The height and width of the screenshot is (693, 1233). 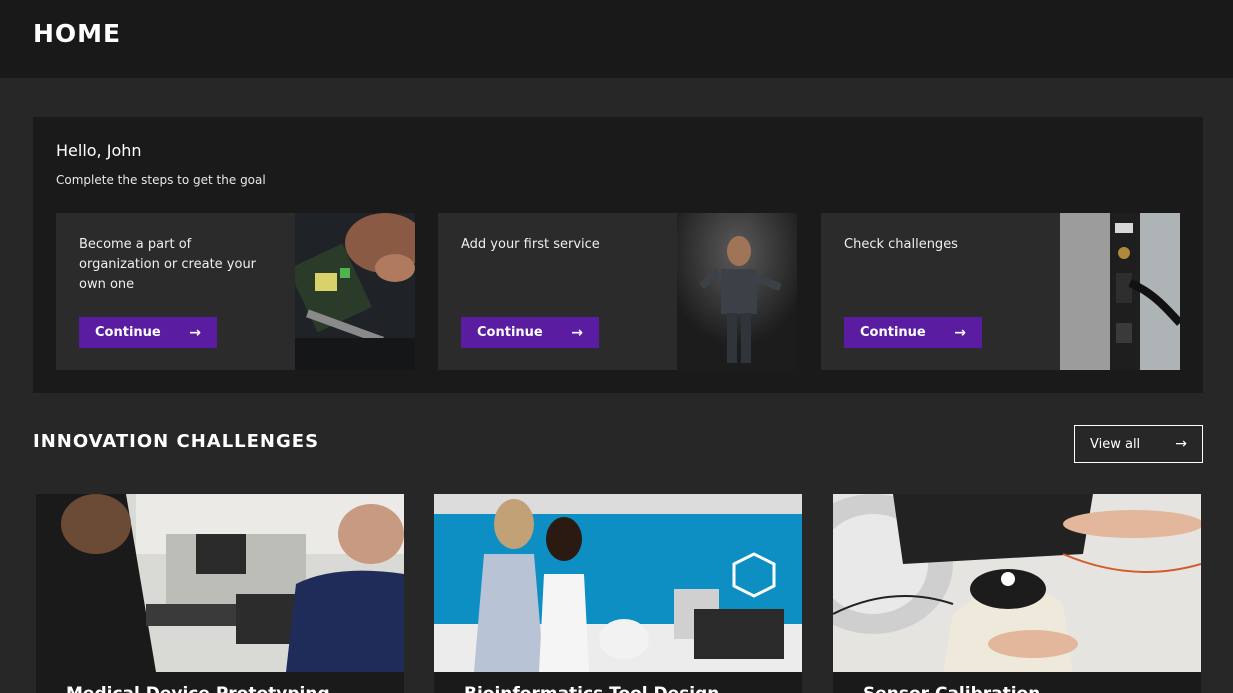 What do you see at coordinates (1120, 291) in the screenshot?
I see `device-ports-photo` at bounding box center [1120, 291].